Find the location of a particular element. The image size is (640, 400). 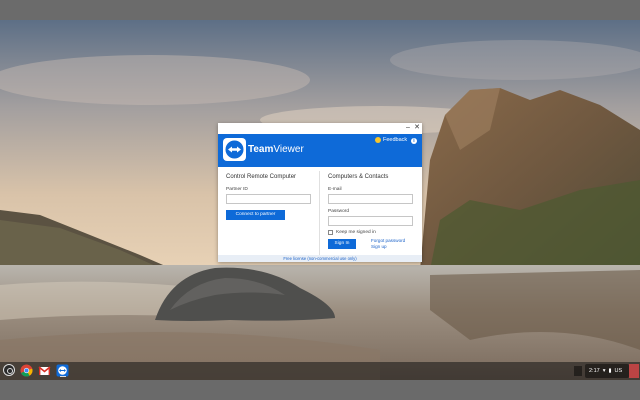

clock-time: 2:17 is located at coordinates (594, 370).